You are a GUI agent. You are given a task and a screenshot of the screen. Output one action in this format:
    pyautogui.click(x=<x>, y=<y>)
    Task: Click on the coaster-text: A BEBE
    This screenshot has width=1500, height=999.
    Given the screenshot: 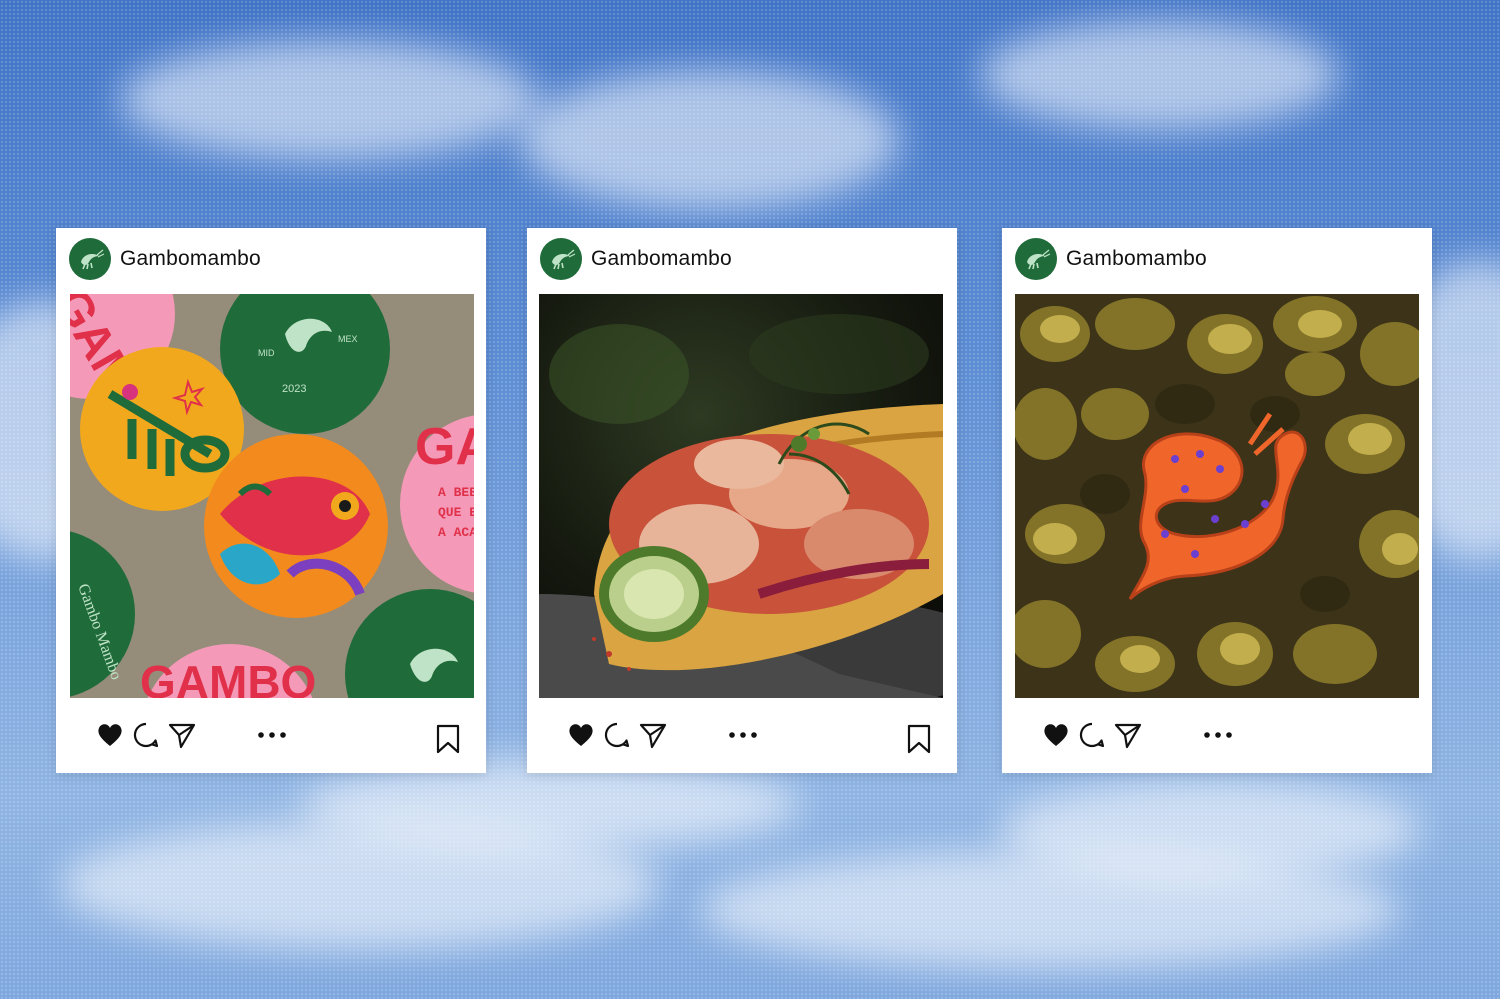 What is the action you would take?
    pyautogui.click(x=456, y=492)
    